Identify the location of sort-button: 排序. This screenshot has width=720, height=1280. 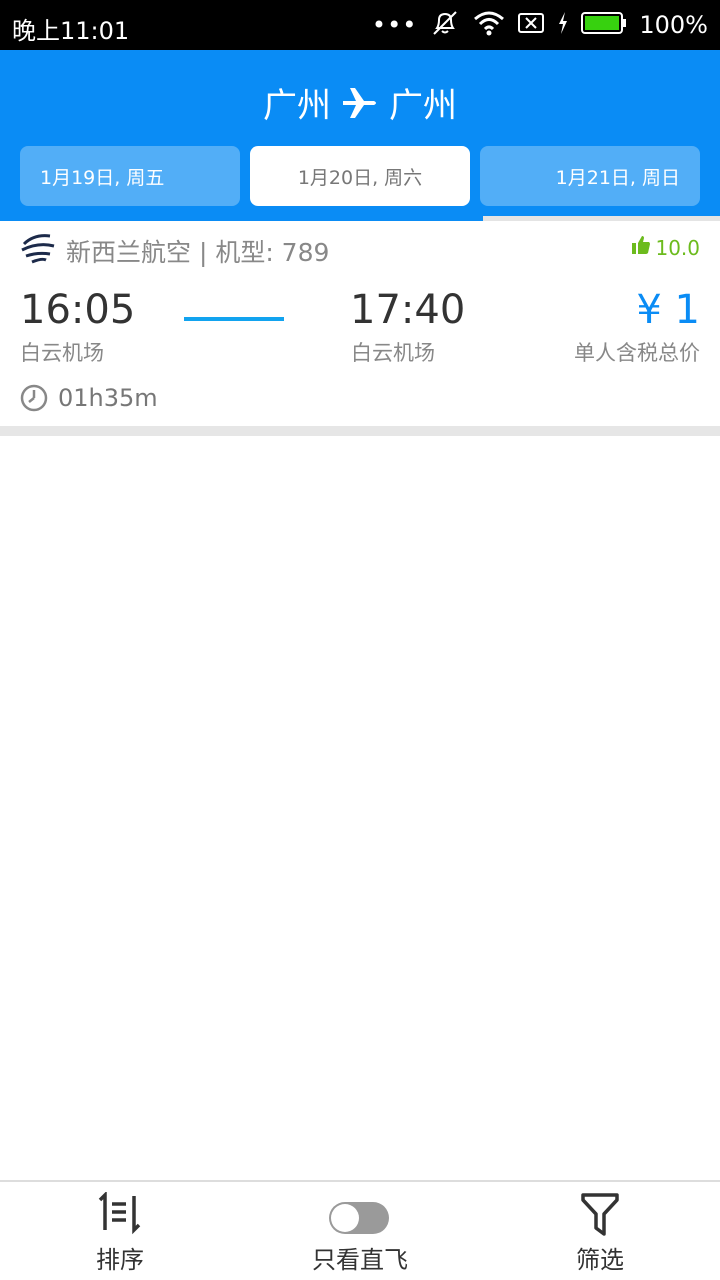
(120, 1231).